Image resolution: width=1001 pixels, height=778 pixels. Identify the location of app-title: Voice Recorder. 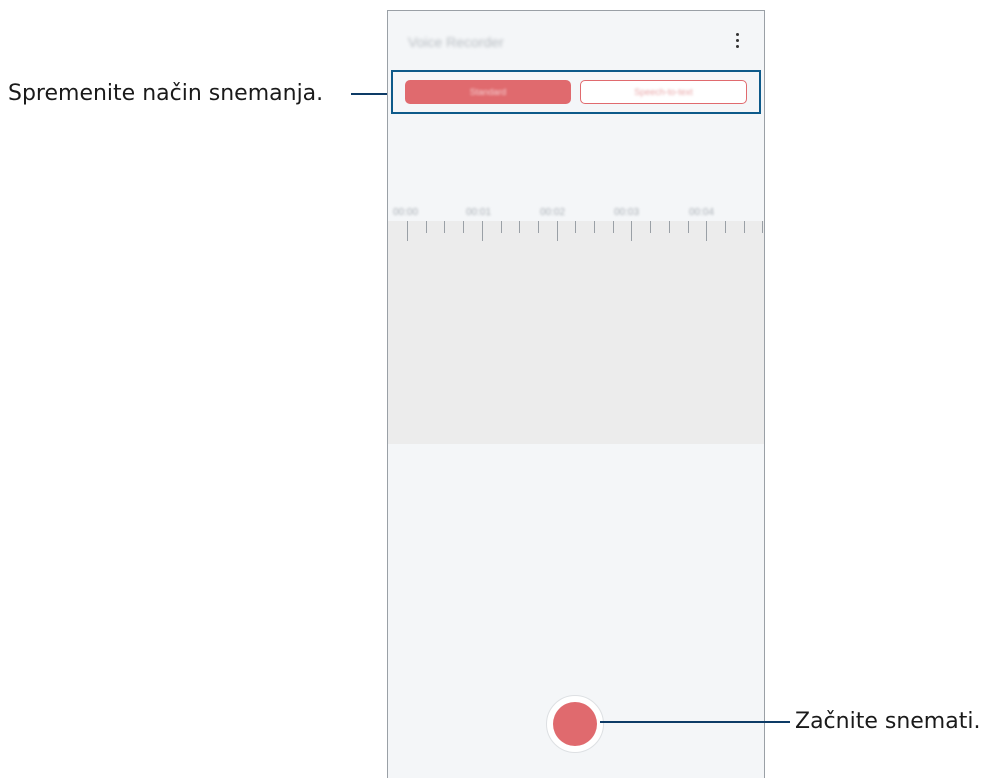
(456, 42).